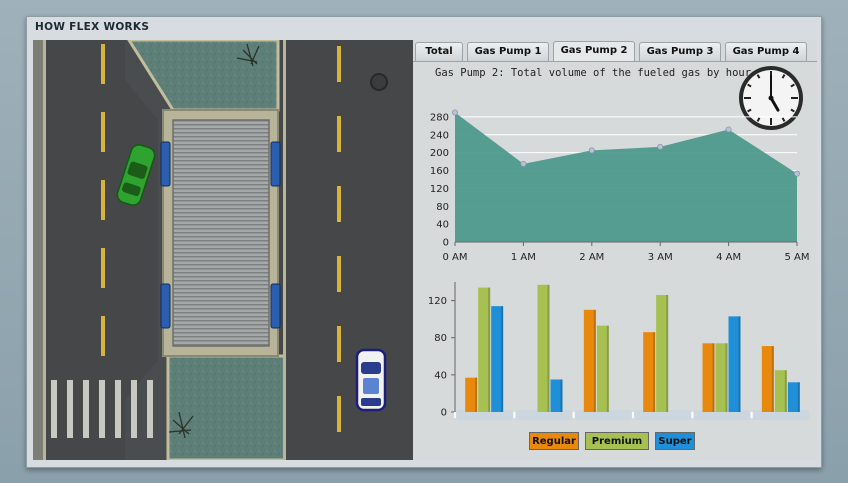  I want to click on y-tick-label: 160, so click(439, 171).